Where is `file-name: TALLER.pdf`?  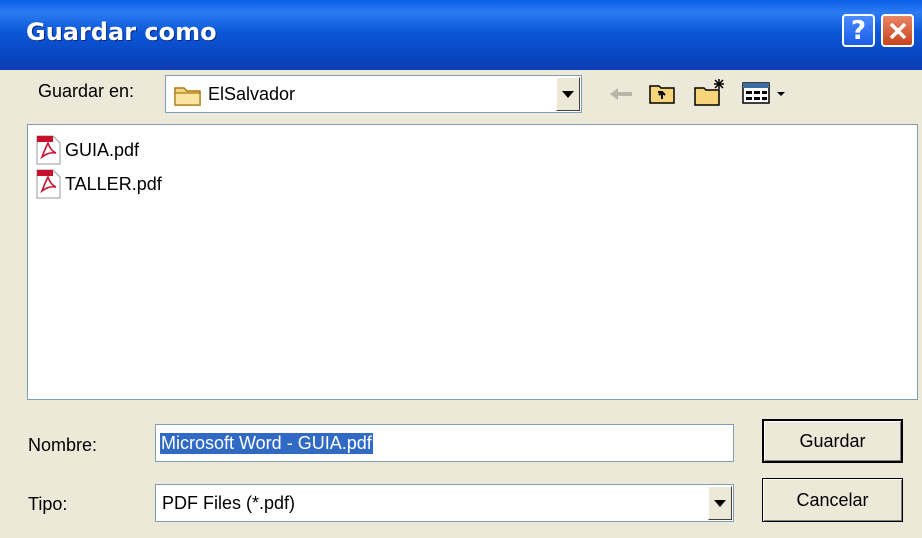 file-name: TALLER.pdf is located at coordinates (113, 183).